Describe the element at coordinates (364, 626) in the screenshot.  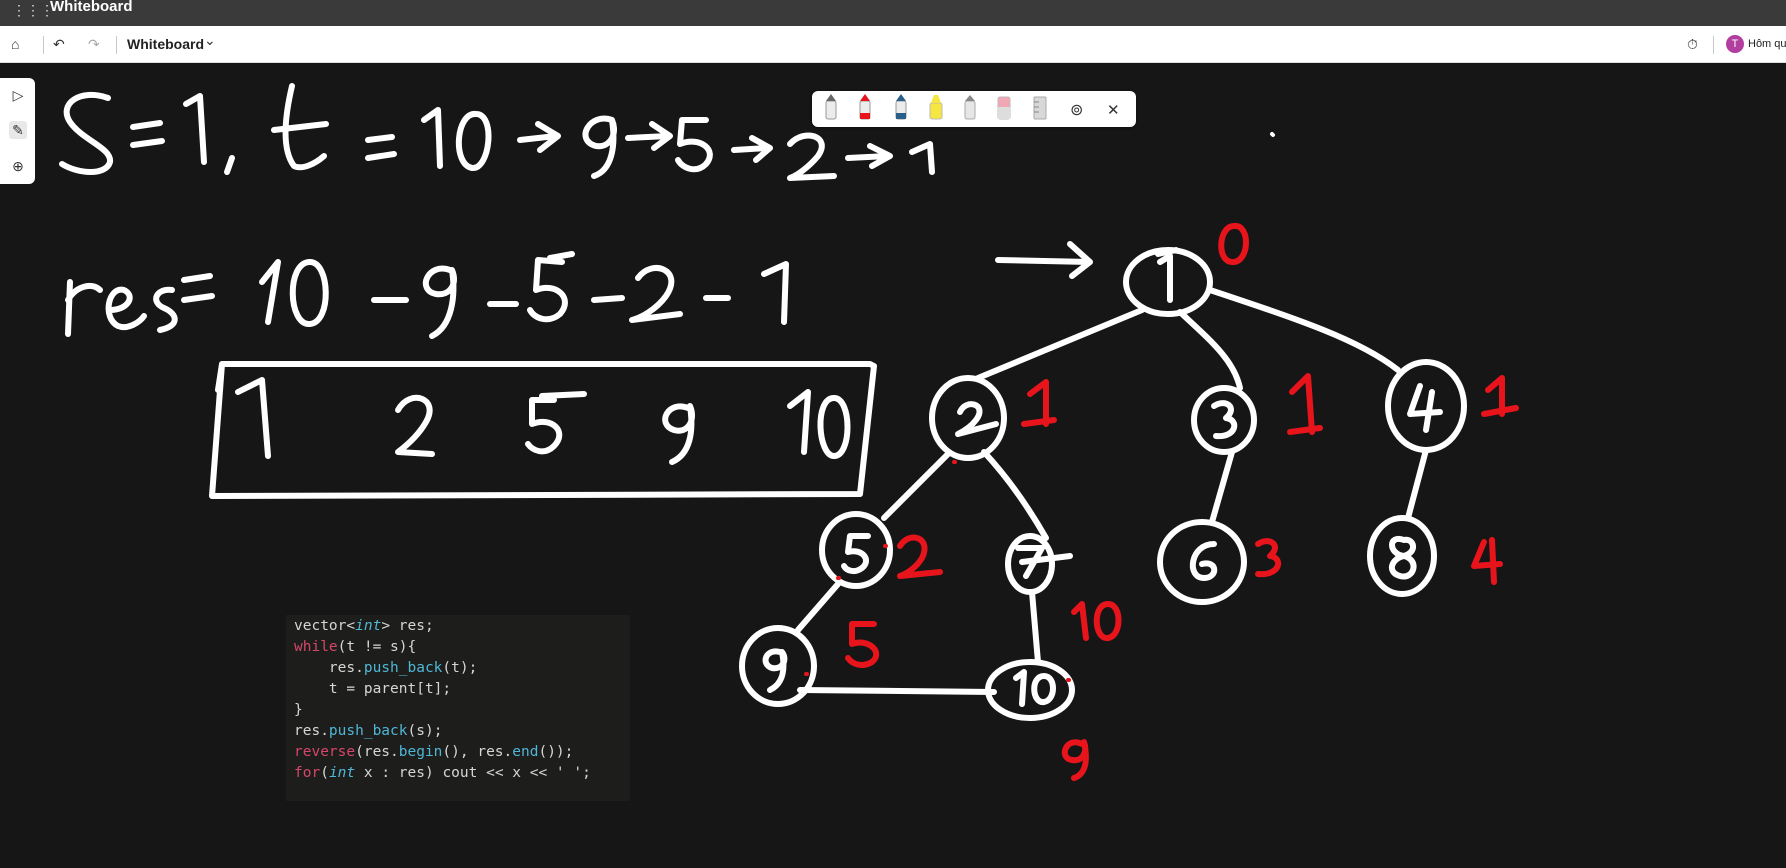
I see `code-line: vector<int> res;` at that location.